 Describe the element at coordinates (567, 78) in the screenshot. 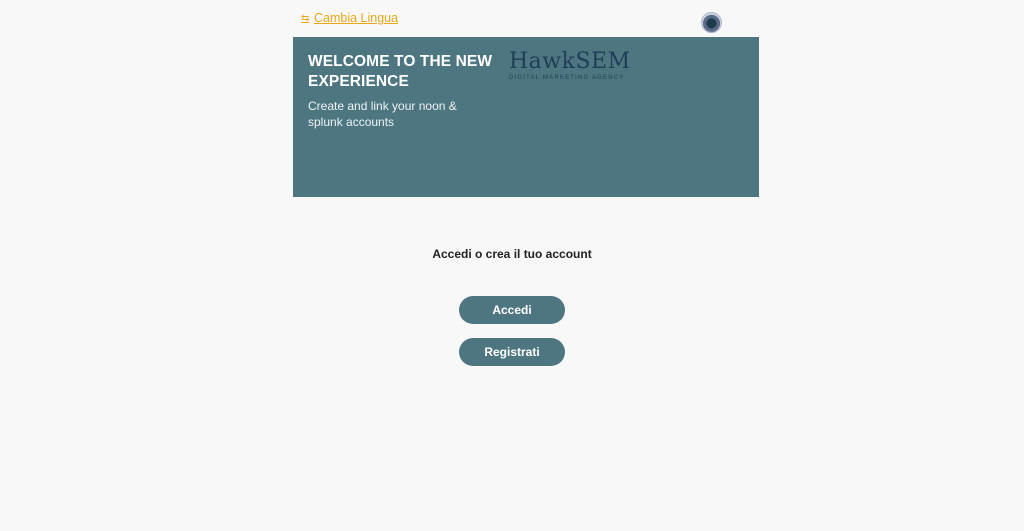

I see `logo-tagline: DIGITAL MARKETING AGENCY` at that location.